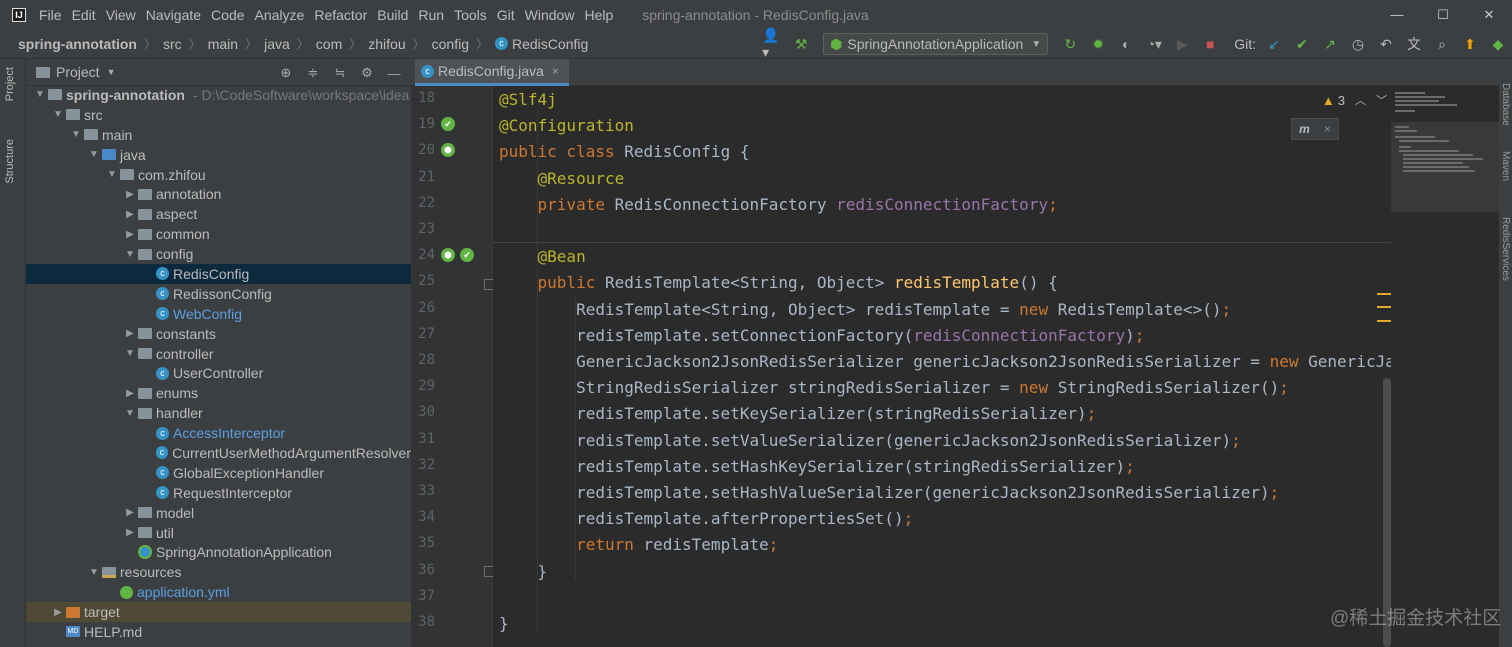 The width and height of the screenshot is (1512, 647). Describe the element at coordinates (218, 115) in the screenshot. I see `tree-item: ▼ src` at that location.